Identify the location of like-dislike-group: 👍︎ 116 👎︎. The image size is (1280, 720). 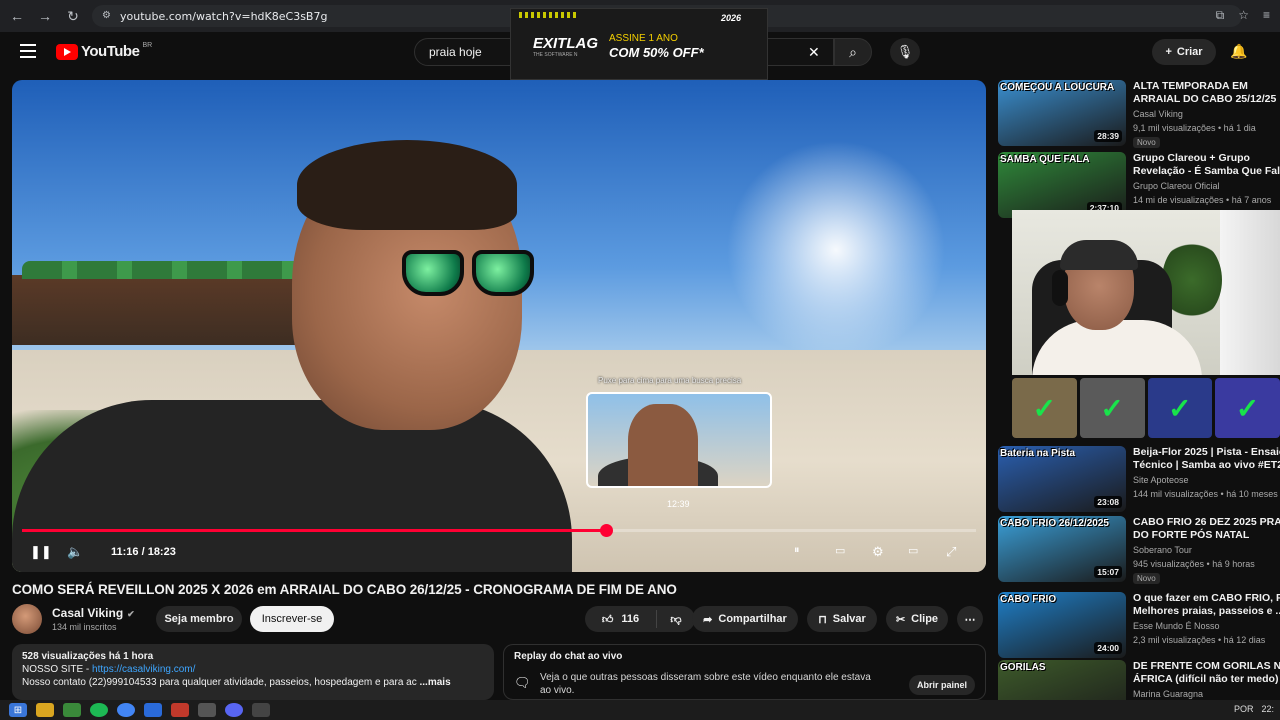
(640, 619).